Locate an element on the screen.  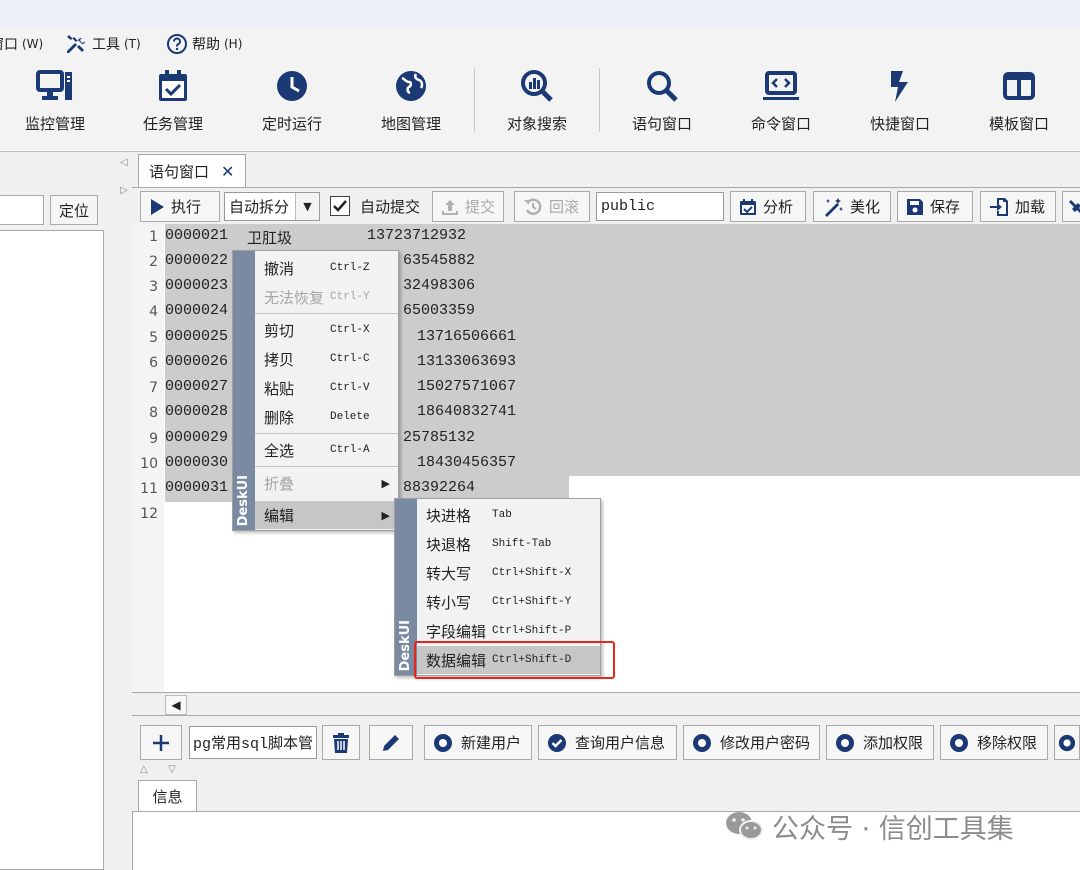
analyze-button: 分析 is located at coordinates (768, 206).